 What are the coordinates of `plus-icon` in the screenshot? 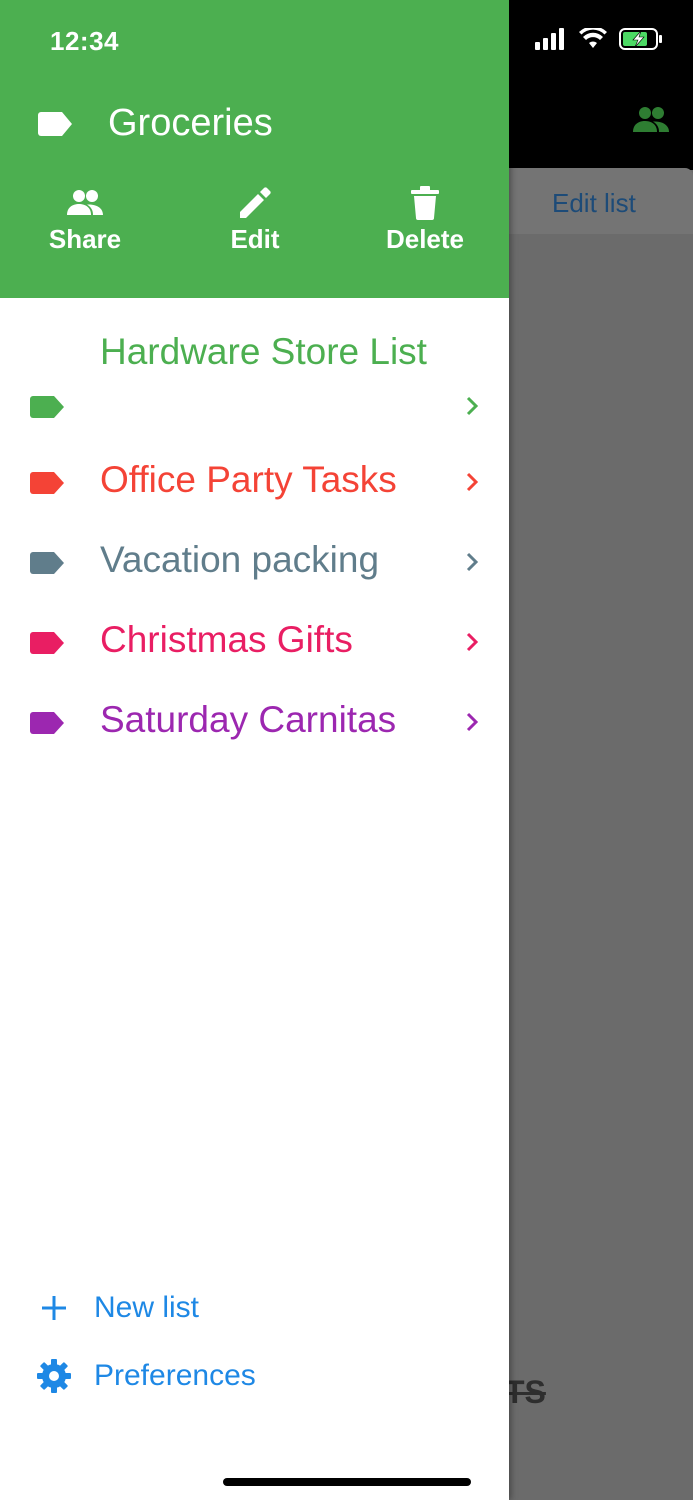 It's located at (54, 1308).